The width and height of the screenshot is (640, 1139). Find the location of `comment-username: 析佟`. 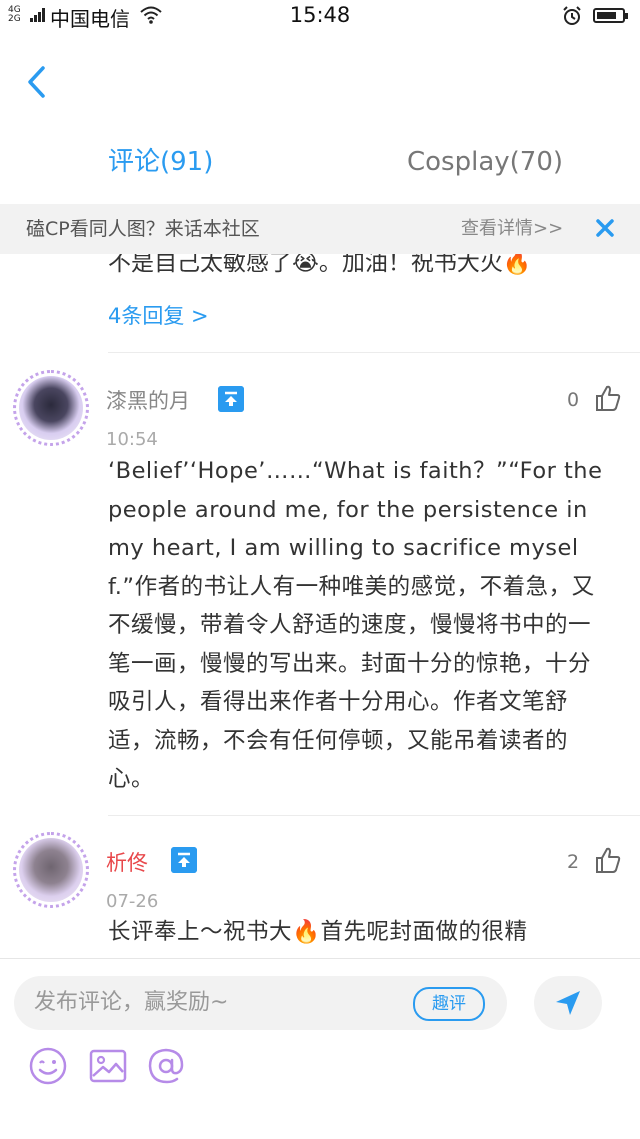

comment-username: 析佟 is located at coordinates (127, 862).